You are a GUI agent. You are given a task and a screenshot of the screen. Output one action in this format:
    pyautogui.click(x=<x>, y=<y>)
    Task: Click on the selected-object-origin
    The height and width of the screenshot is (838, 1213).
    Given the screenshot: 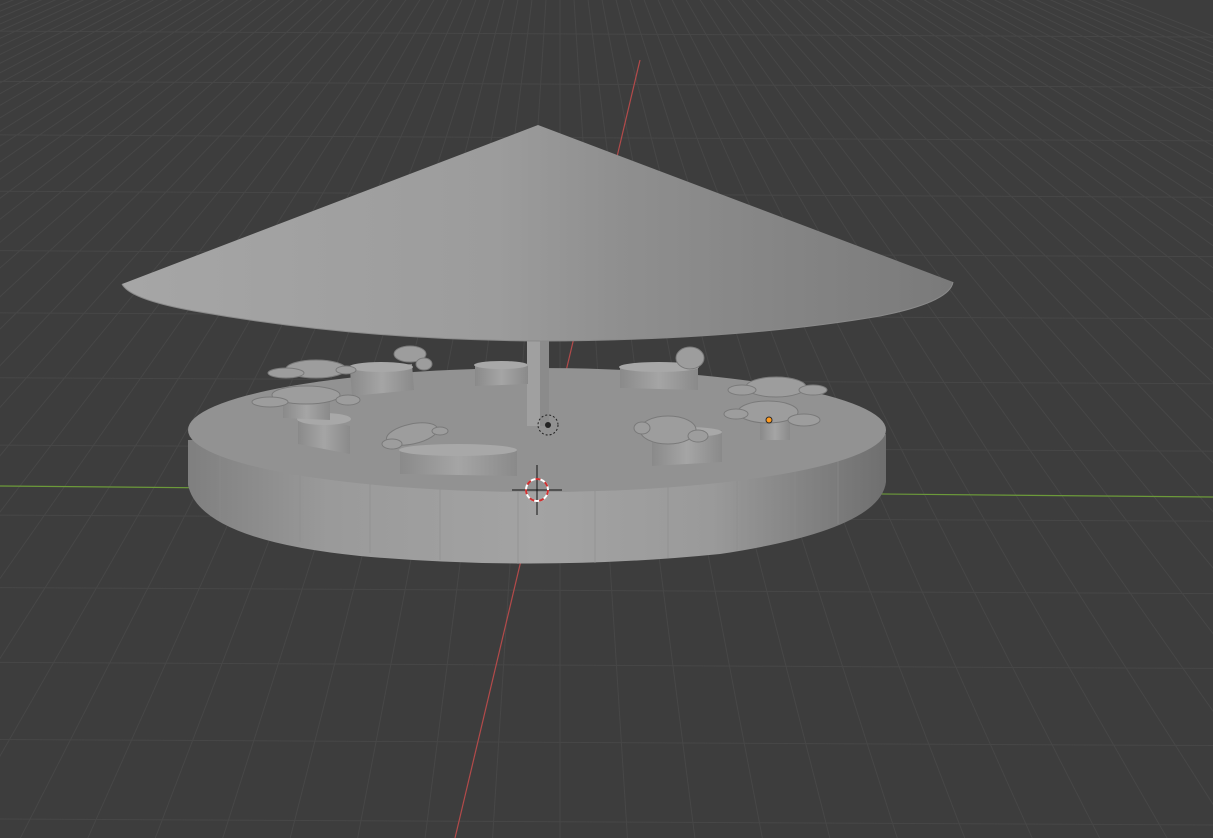 What is the action you would take?
    pyautogui.click(x=769, y=420)
    